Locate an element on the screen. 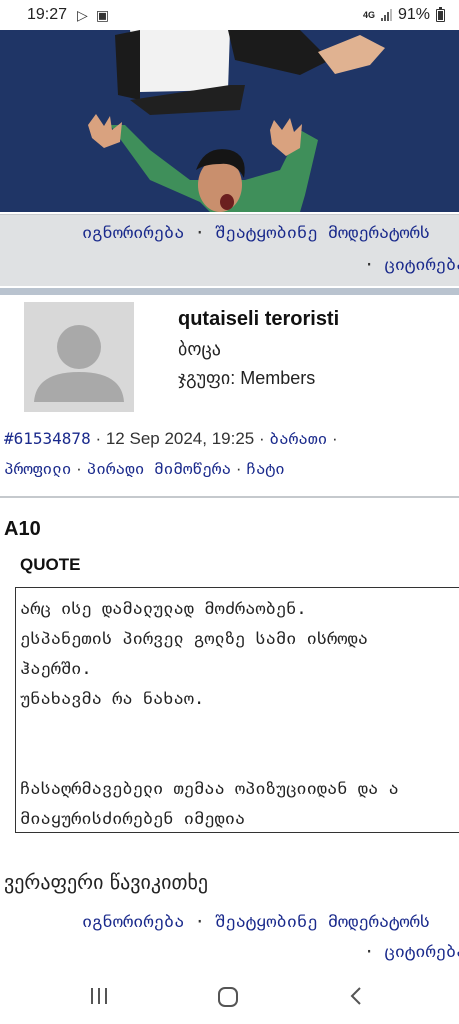 The image size is (459, 1024). quote-line: ჩასაღრმავებელი თემაა ოპიზუციიდან და ა is located at coordinates (209, 789).